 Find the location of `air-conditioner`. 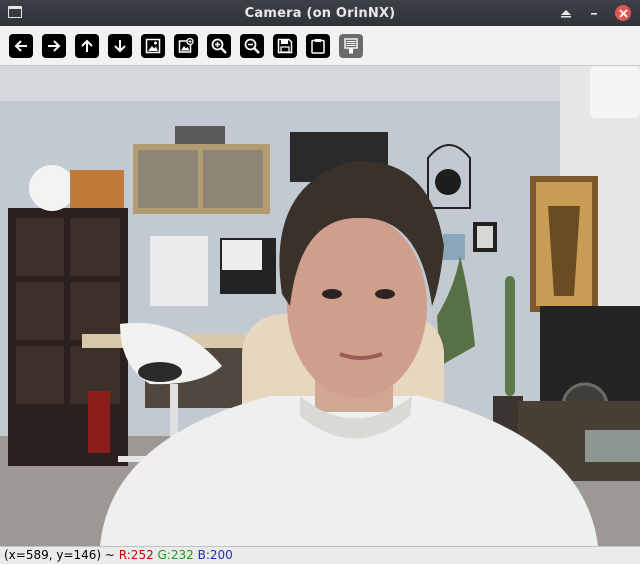

air-conditioner is located at coordinates (615, 92).